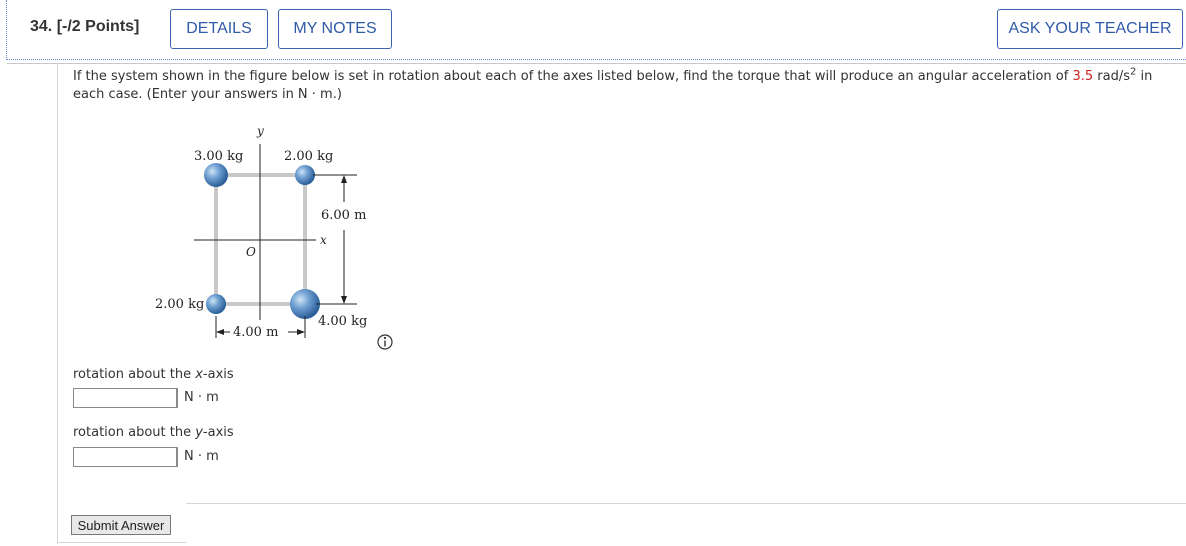 This screenshot has width=1186, height=546. Describe the element at coordinates (342, 321) in the screenshot. I see `mass-bottom-right-label: 4.00 kg` at that location.